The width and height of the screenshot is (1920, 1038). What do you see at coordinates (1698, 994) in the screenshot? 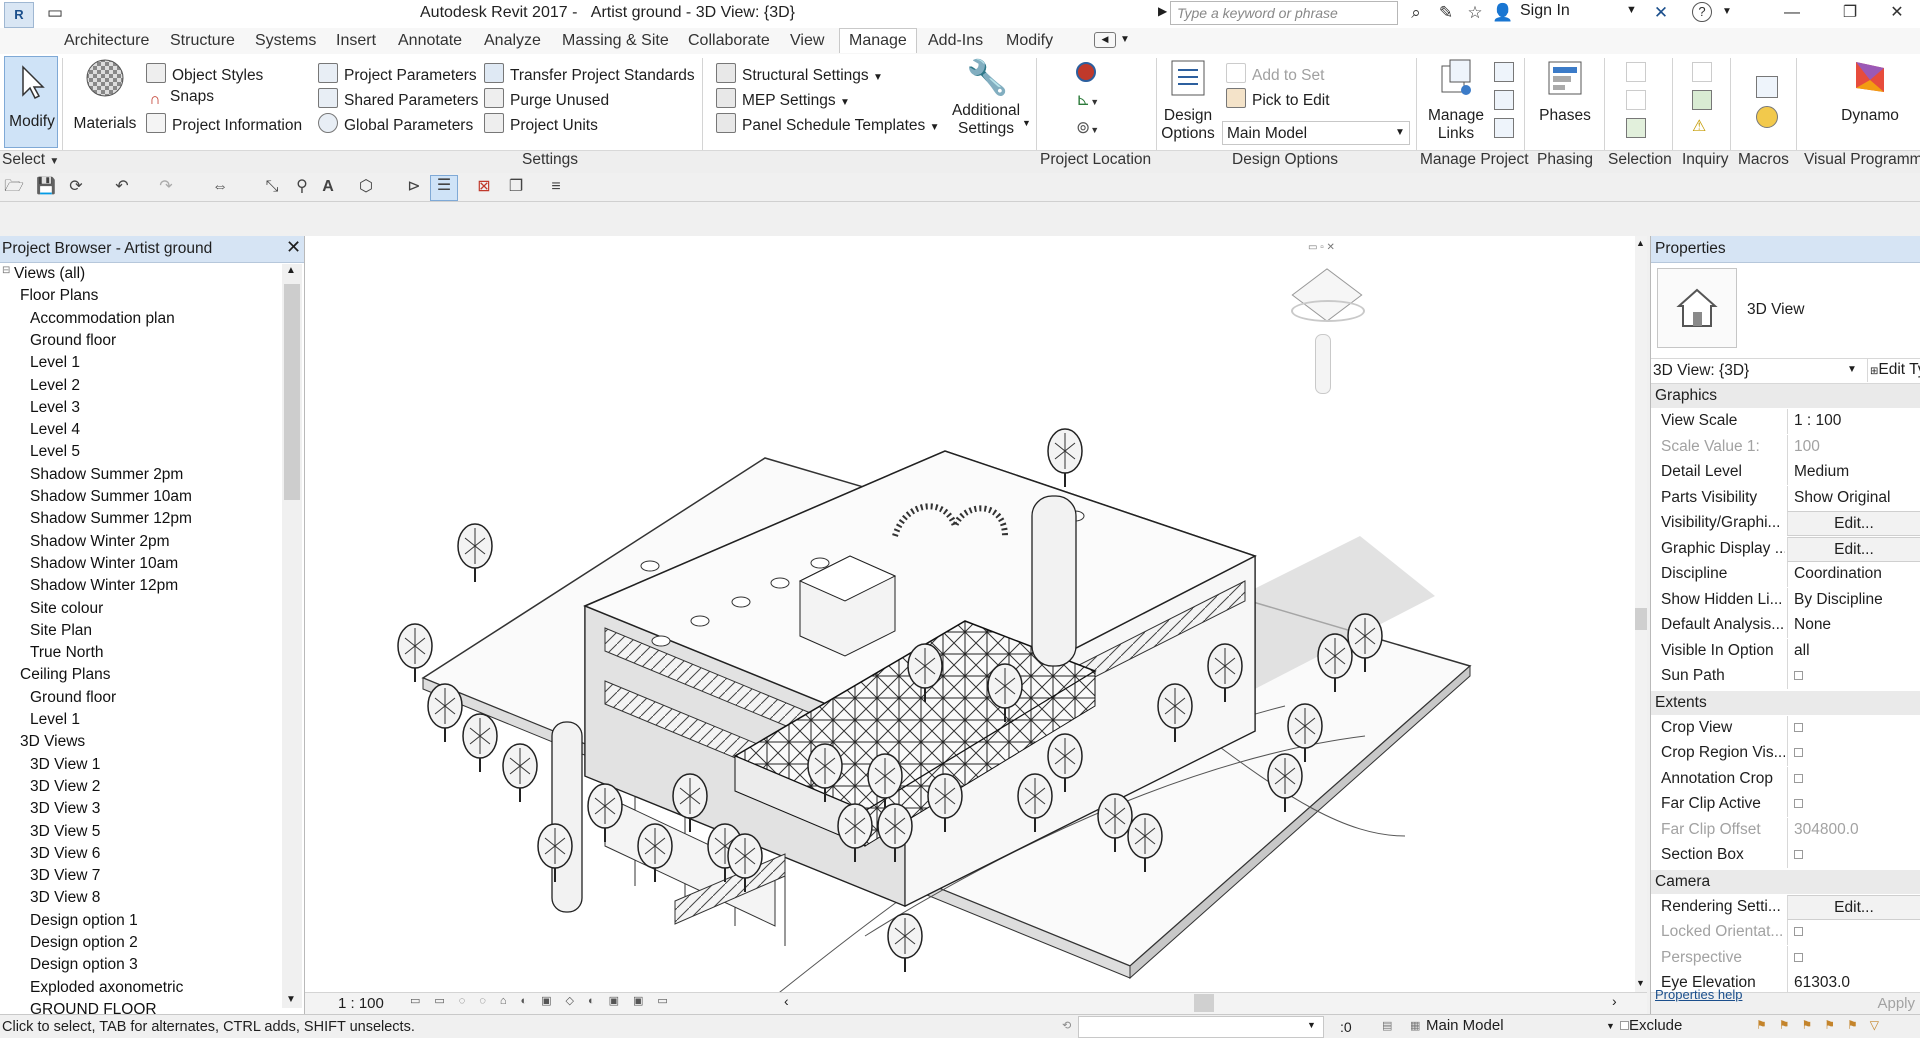
I see `properties-help-link: Properties help` at bounding box center [1698, 994].